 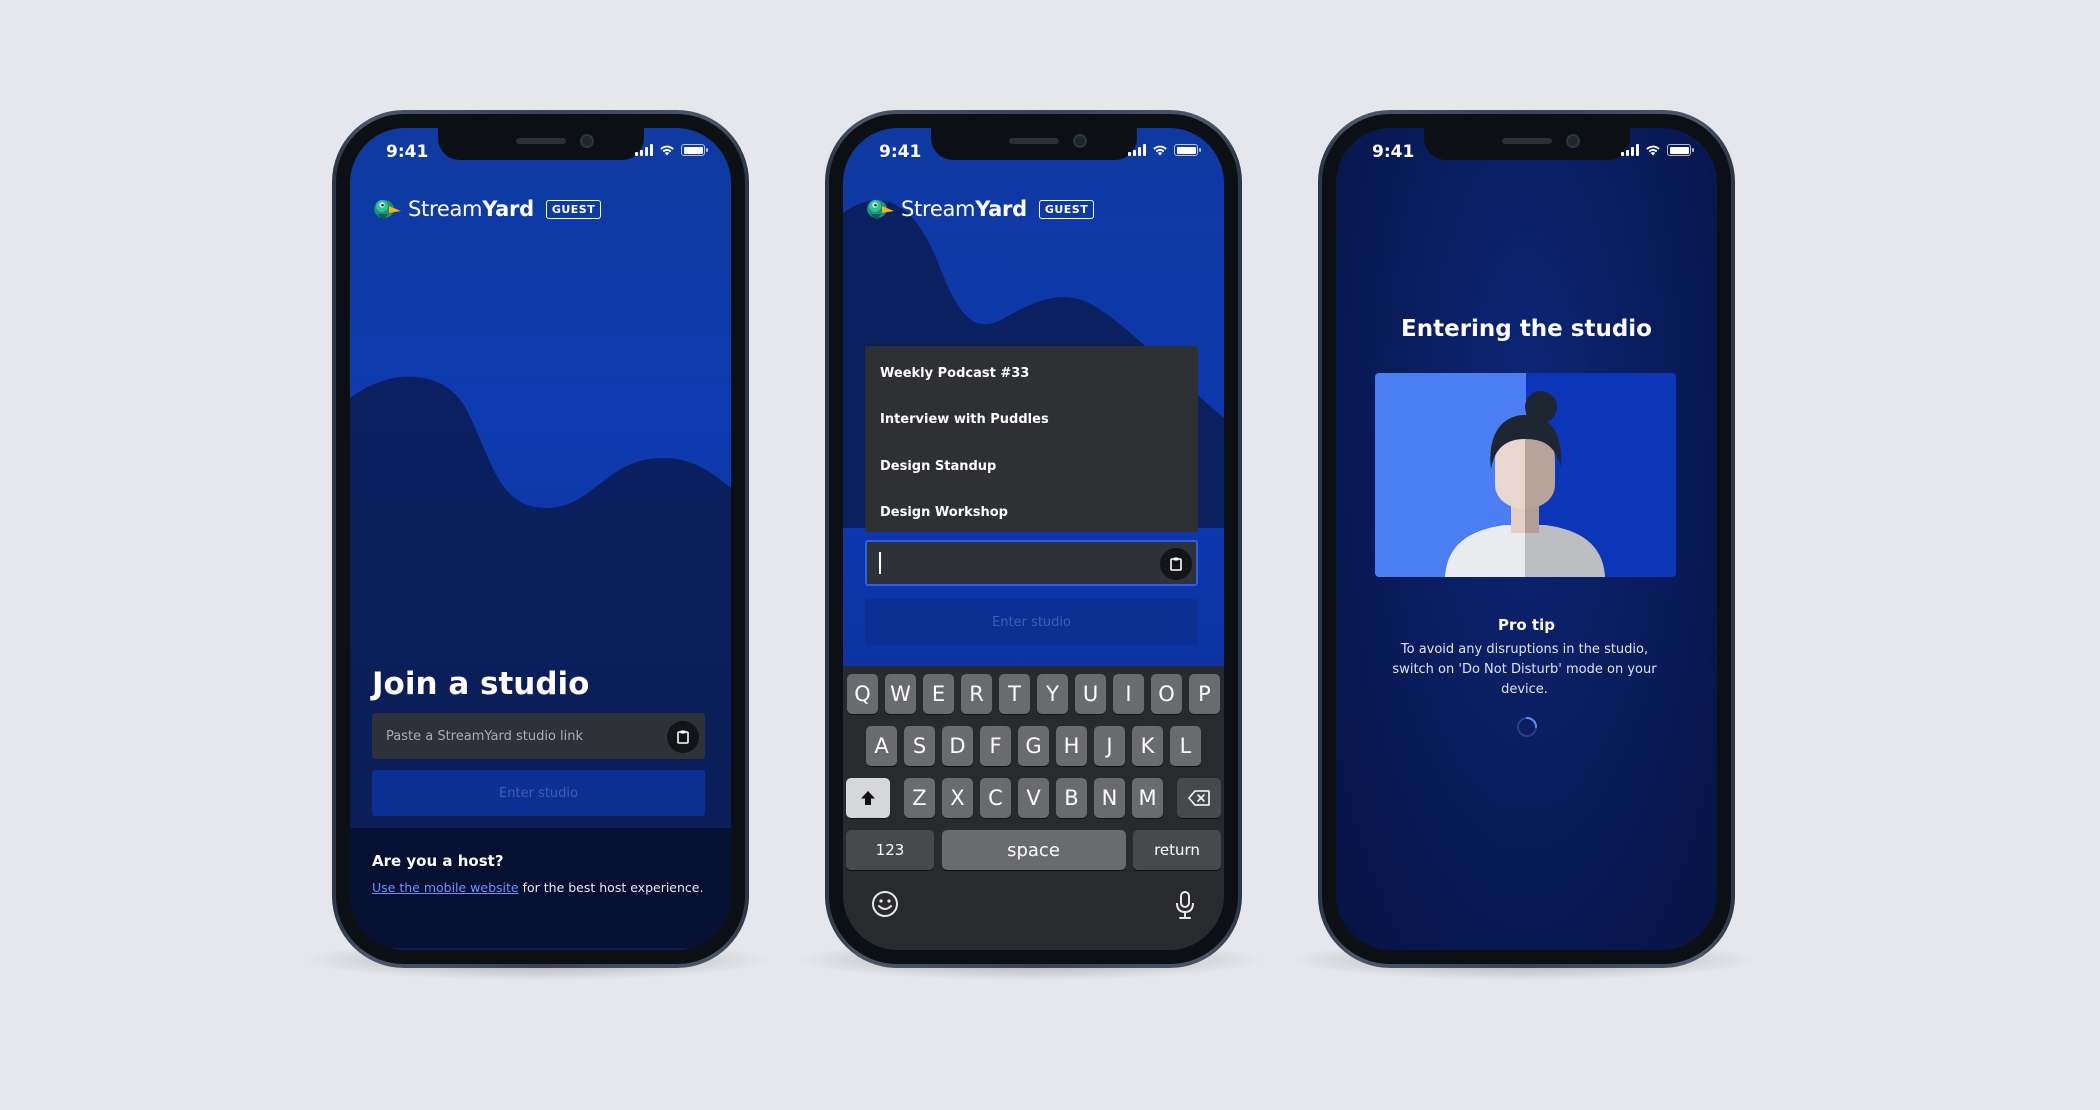 What do you see at coordinates (880, 563) in the screenshot?
I see `text-caret` at bounding box center [880, 563].